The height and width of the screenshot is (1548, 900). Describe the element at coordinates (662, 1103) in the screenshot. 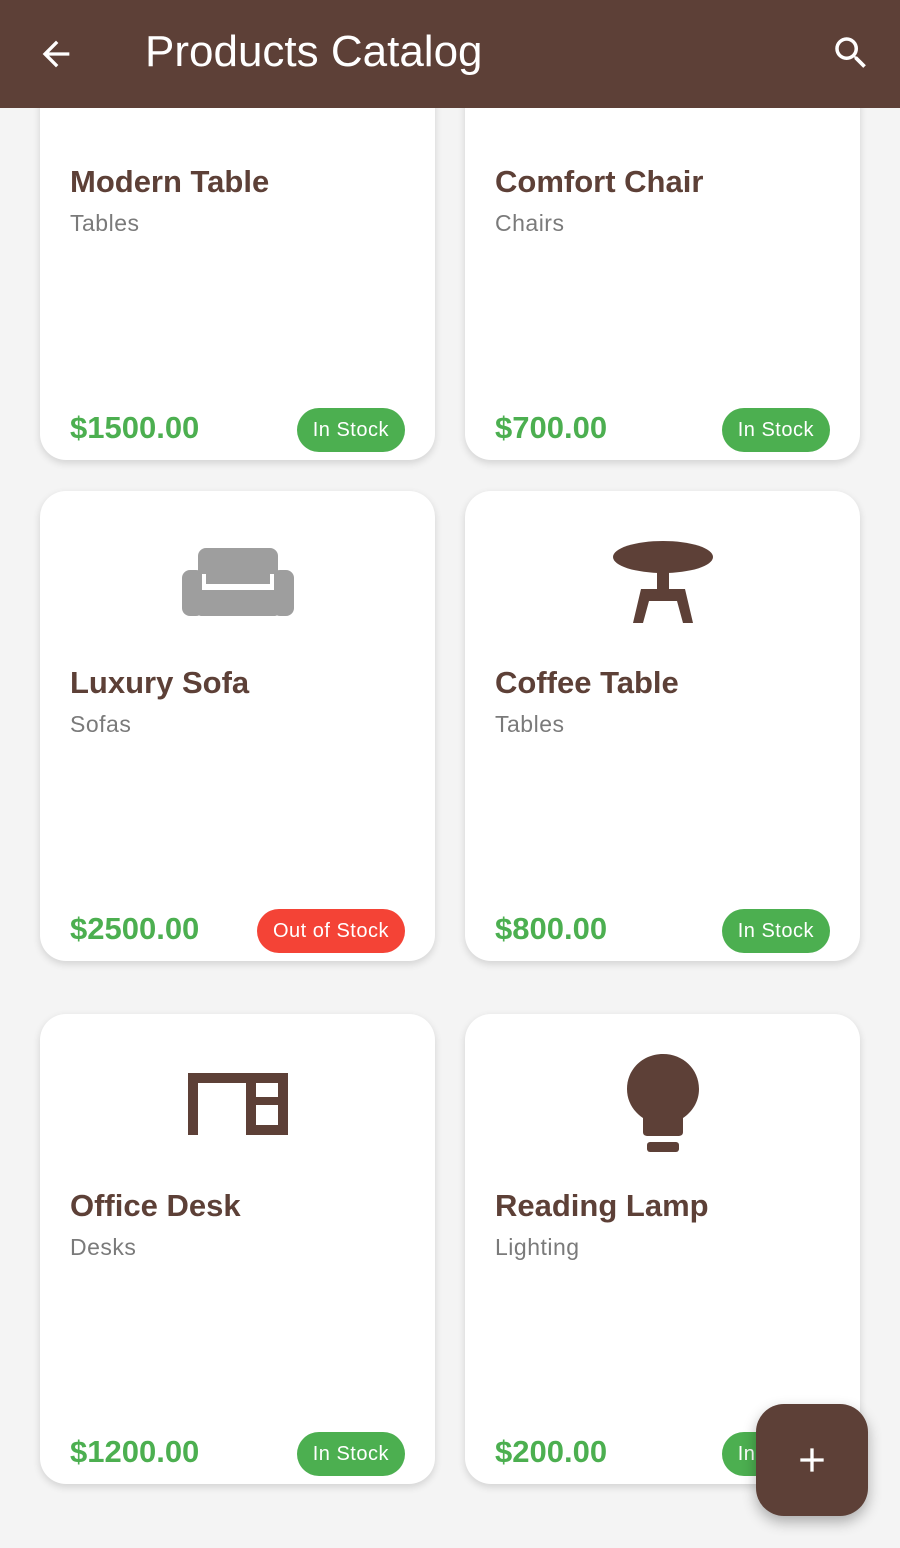

I see `lightbulb-icon` at that location.